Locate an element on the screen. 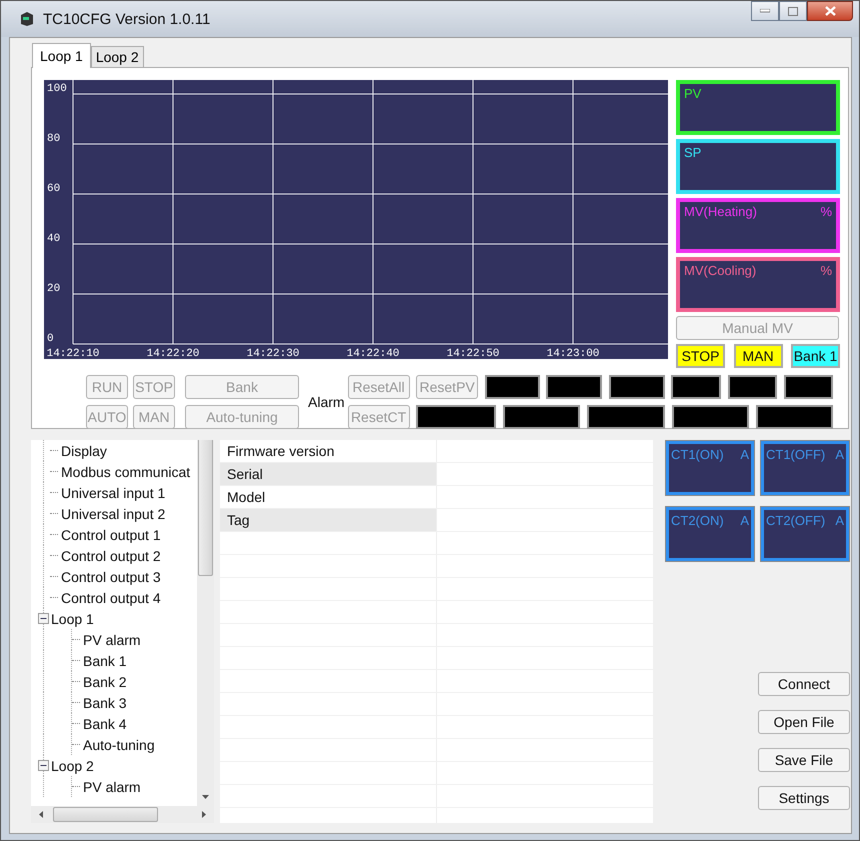  scroll-left-icon is located at coordinates (41, 814).